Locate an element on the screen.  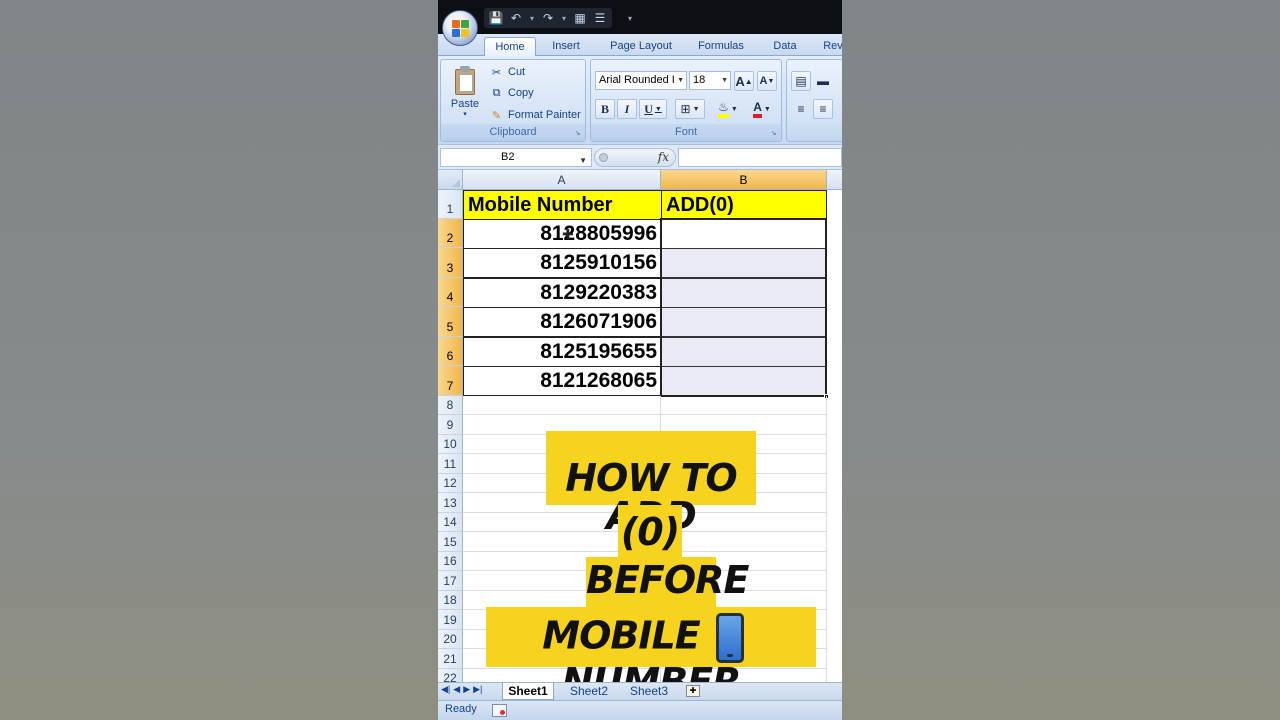
sheet-tab-3: Sheet3 is located at coordinates (649, 691).